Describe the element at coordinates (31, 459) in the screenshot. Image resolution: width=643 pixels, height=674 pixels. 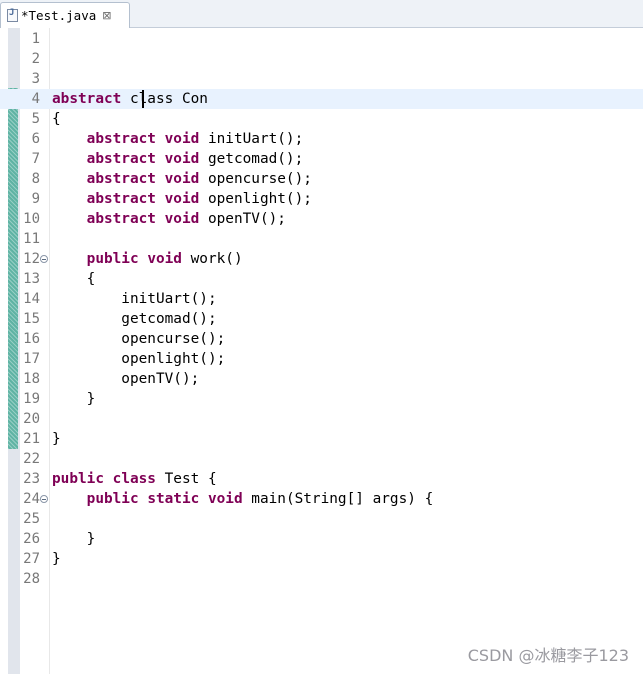
I see `line-number: 22` at that location.